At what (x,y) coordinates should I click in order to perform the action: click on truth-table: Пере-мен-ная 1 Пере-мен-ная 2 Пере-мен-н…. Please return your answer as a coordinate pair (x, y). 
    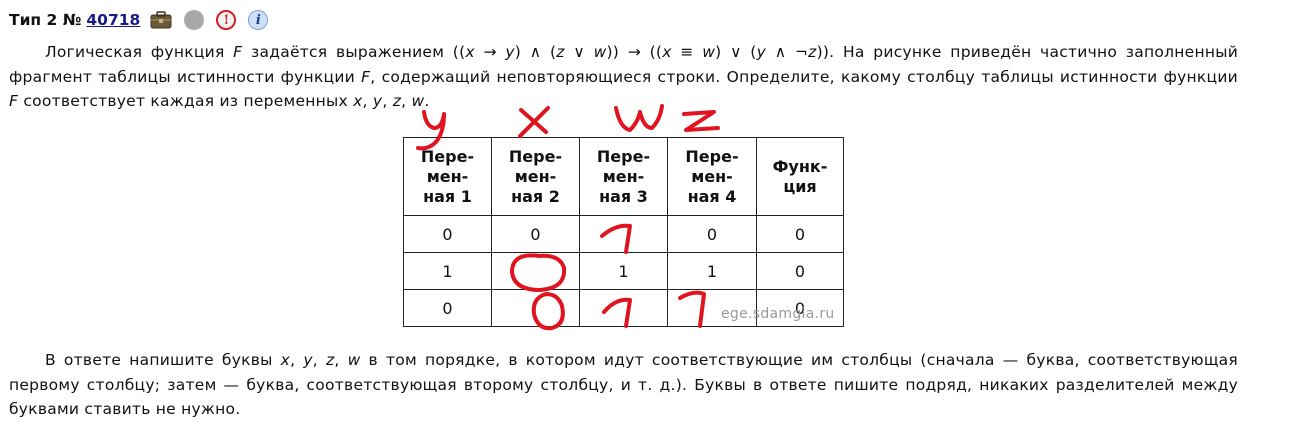
    Looking at the image, I should click on (623, 232).